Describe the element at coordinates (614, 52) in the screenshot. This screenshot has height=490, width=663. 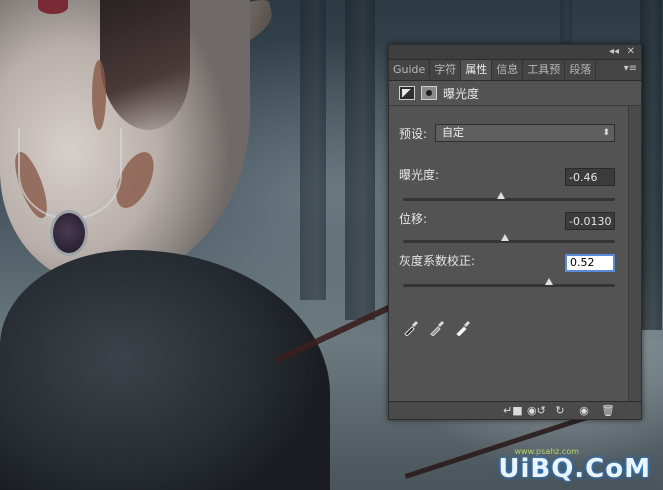
I see `collapse-icon: ◂◂` at that location.